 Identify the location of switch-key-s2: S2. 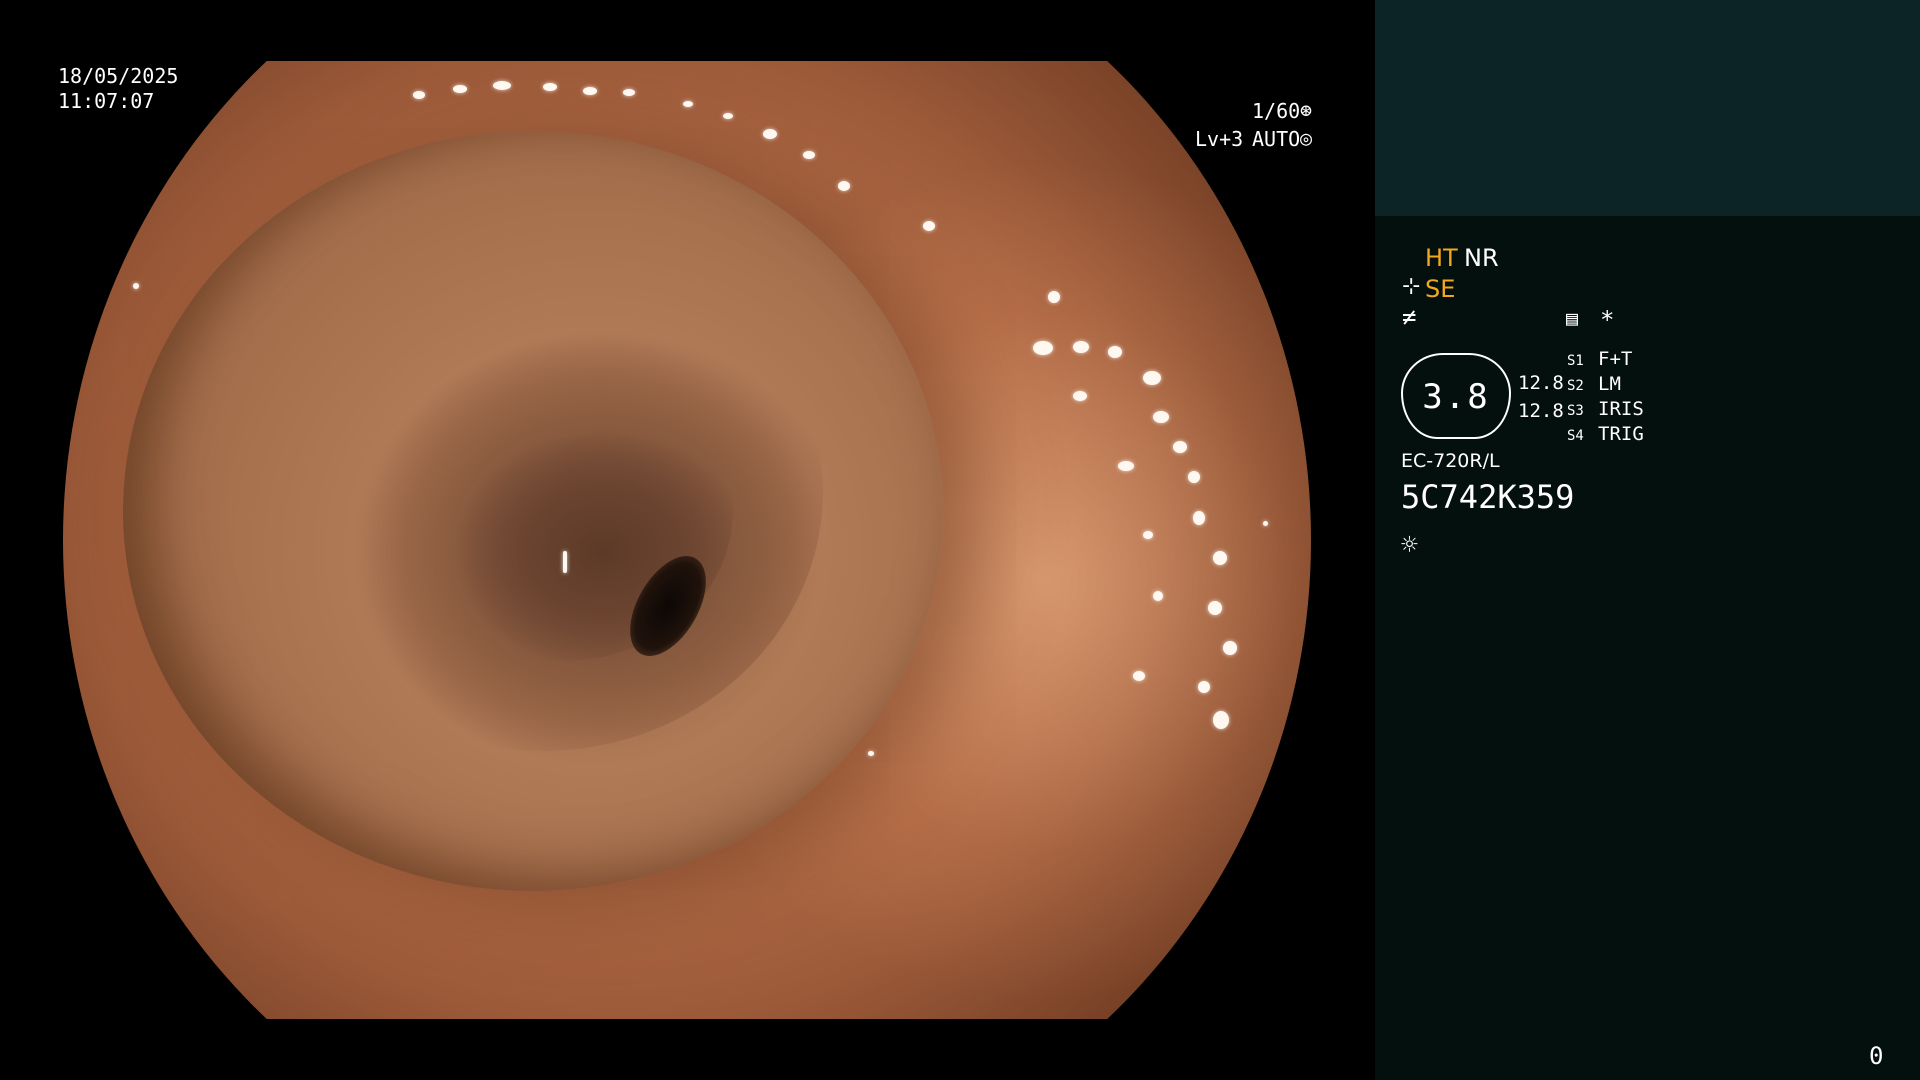
(1575, 386).